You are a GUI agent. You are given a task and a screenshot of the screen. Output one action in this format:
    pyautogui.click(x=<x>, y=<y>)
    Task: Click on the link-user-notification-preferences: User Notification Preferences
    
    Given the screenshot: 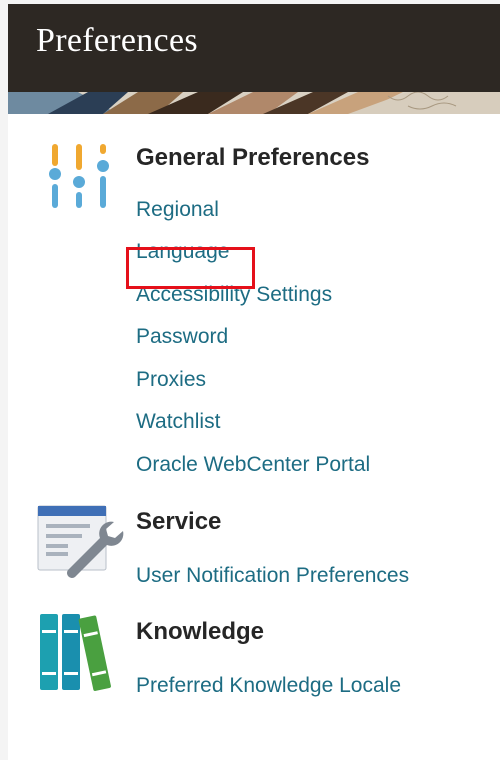 What is the action you would take?
    pyautogui.click(x=272, y=576)
    